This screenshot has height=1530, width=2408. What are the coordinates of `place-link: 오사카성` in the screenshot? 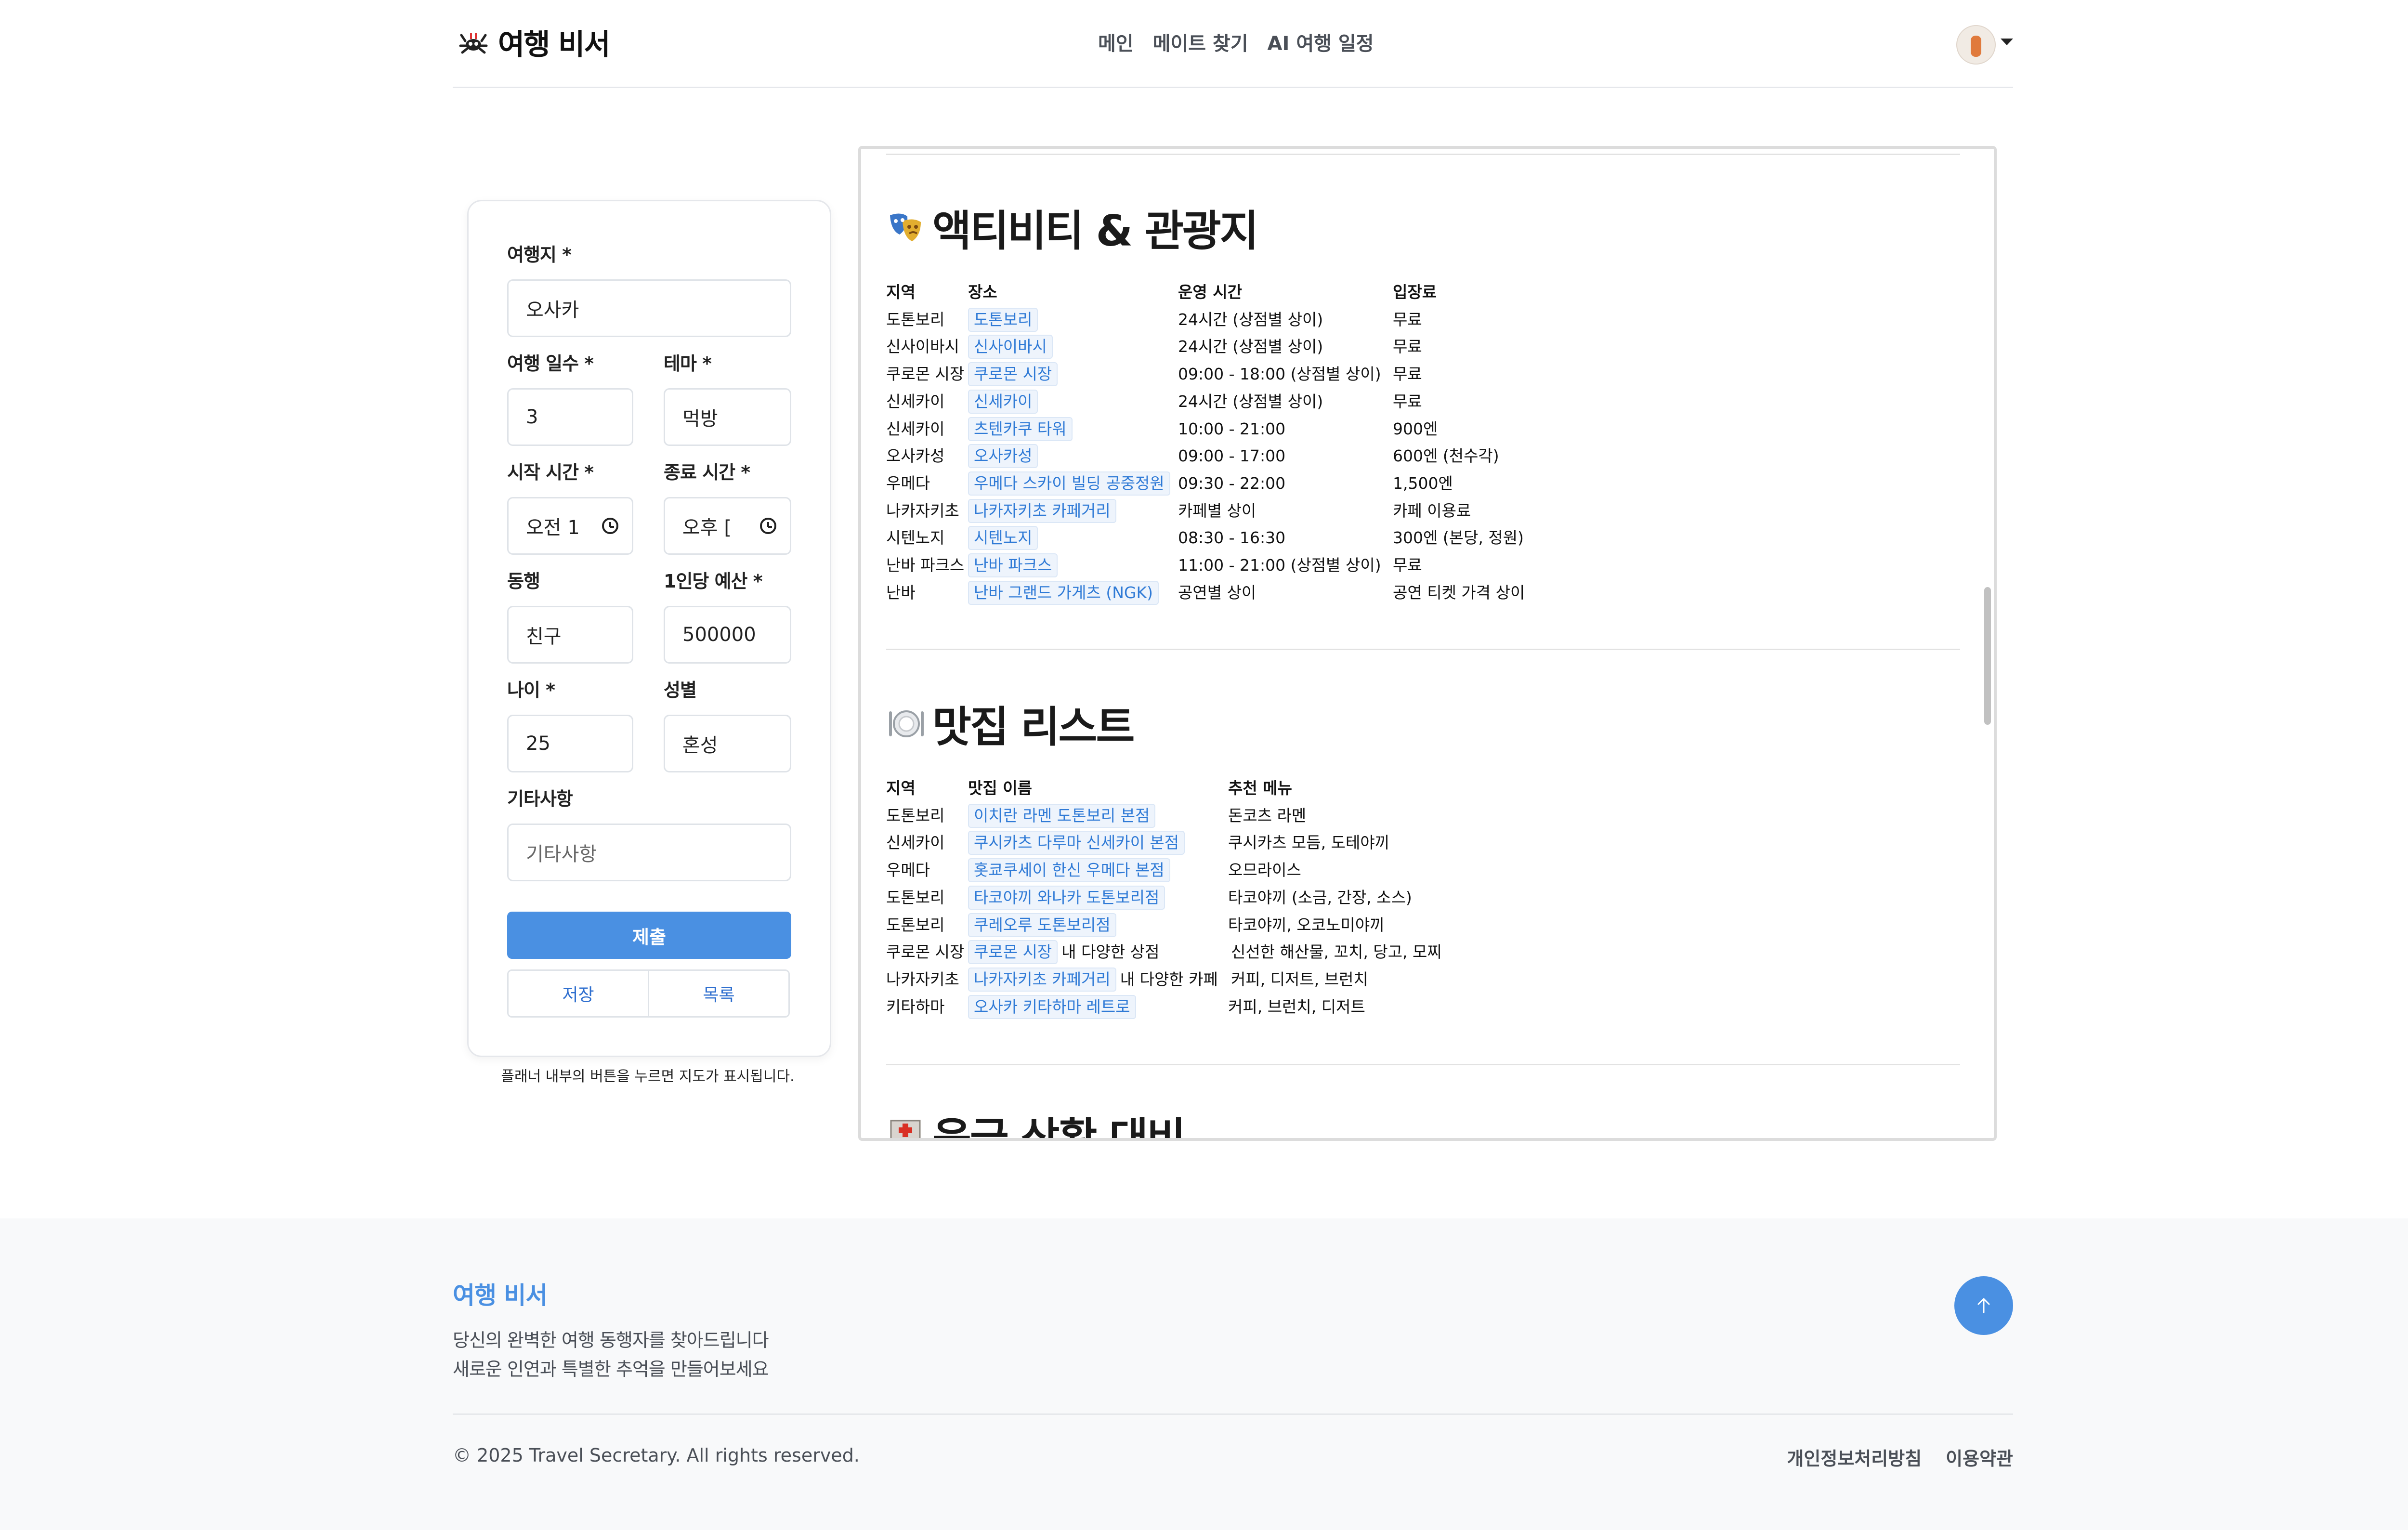 It's located at (1003, 457).